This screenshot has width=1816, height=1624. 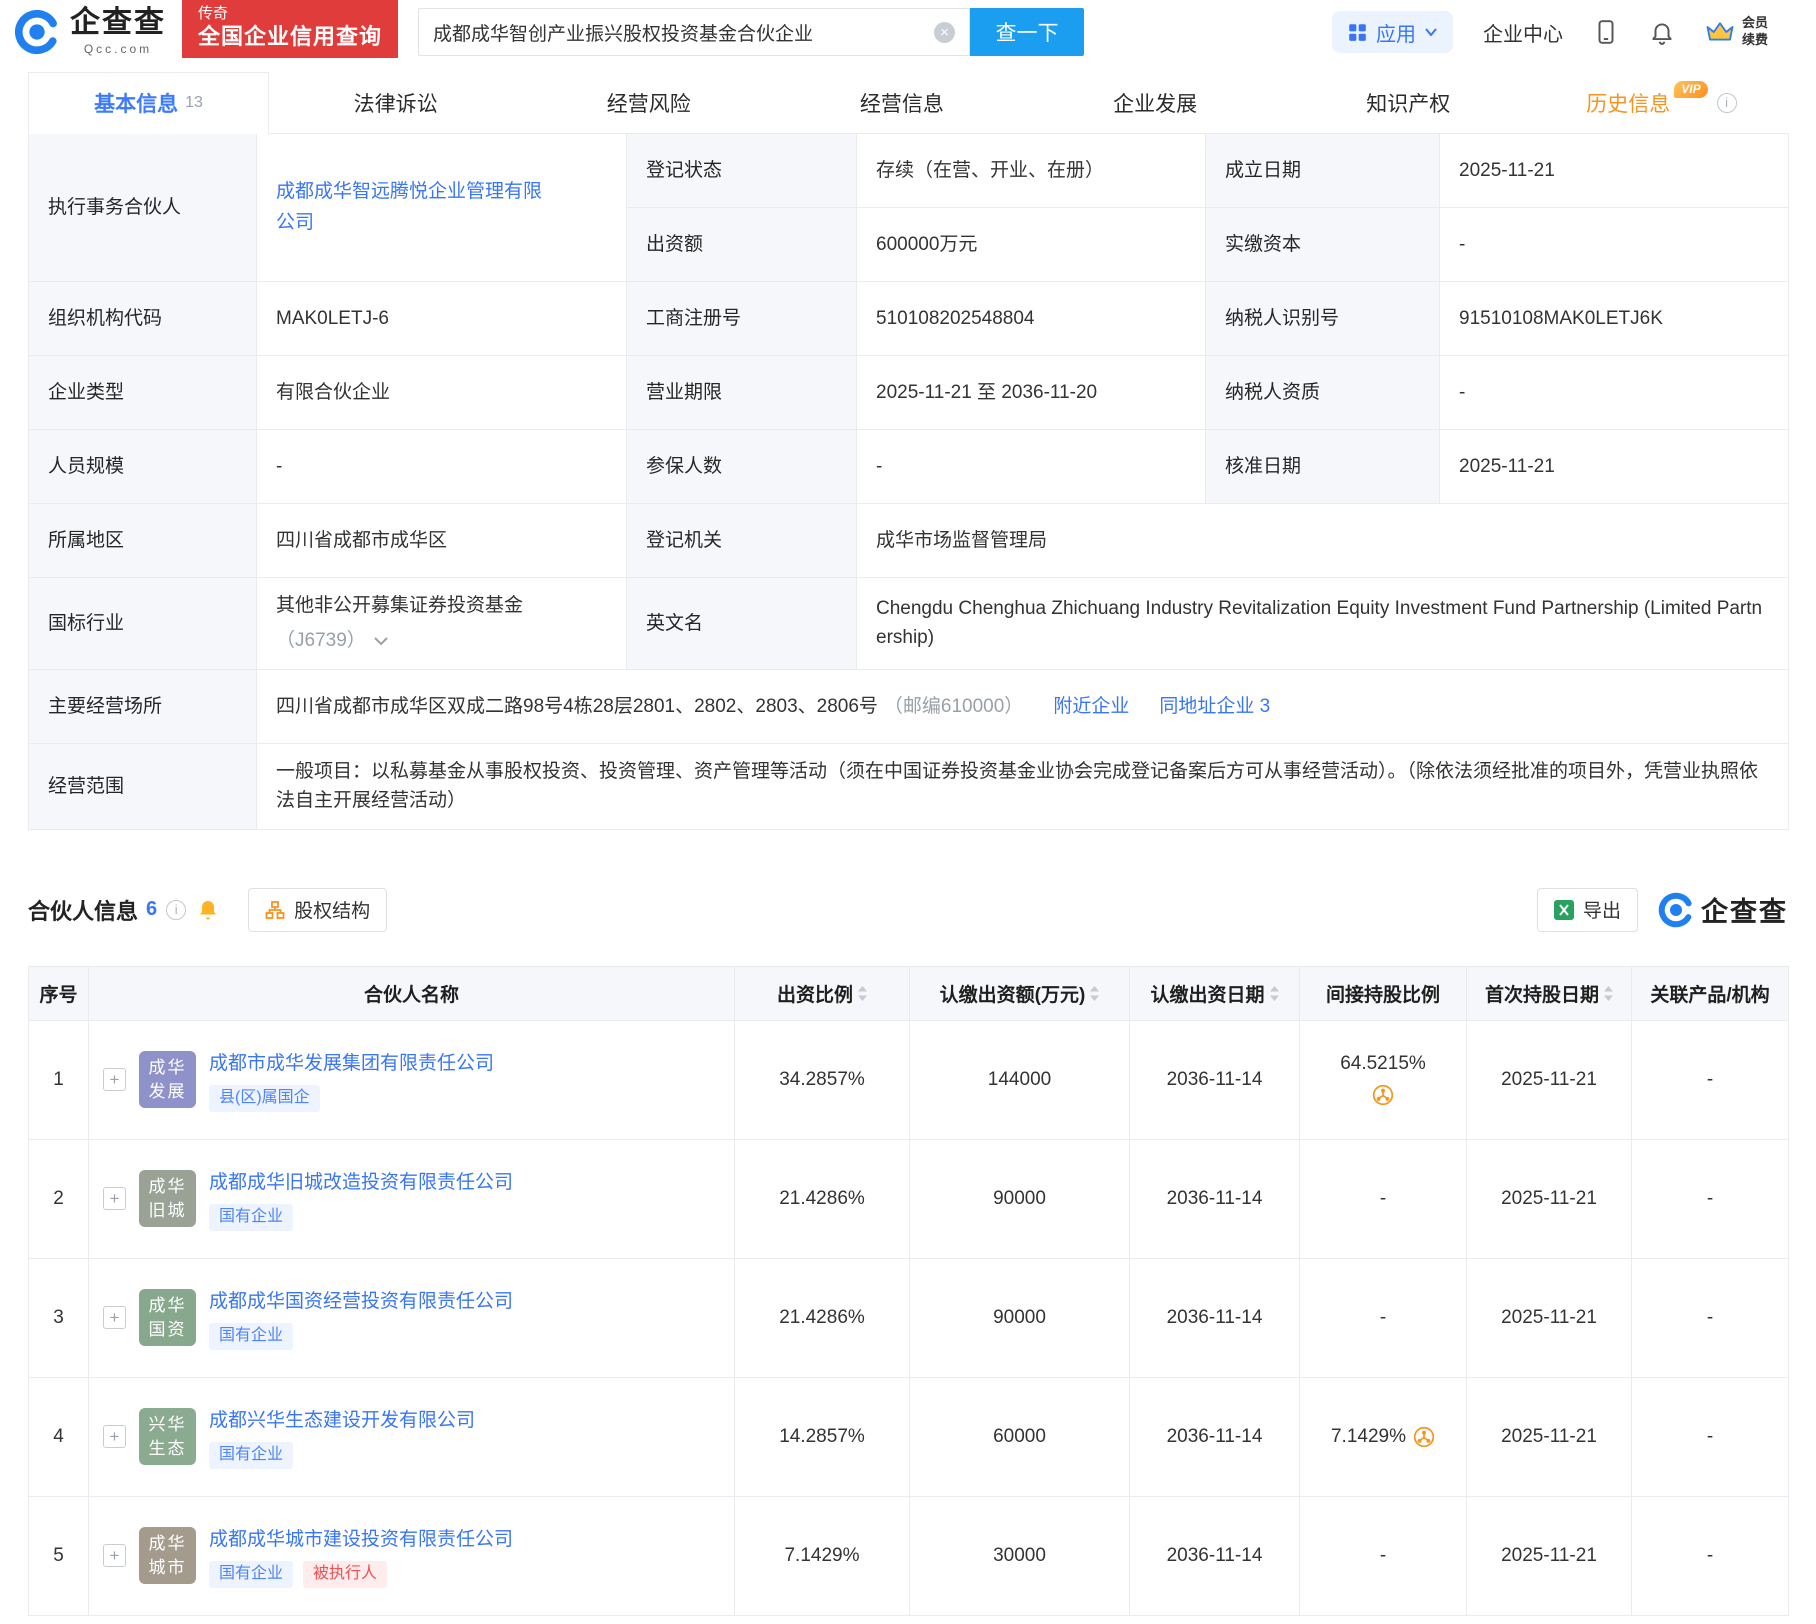 I want to click on company-type-value: 有限合伙企业, so click(x=441, y=392).